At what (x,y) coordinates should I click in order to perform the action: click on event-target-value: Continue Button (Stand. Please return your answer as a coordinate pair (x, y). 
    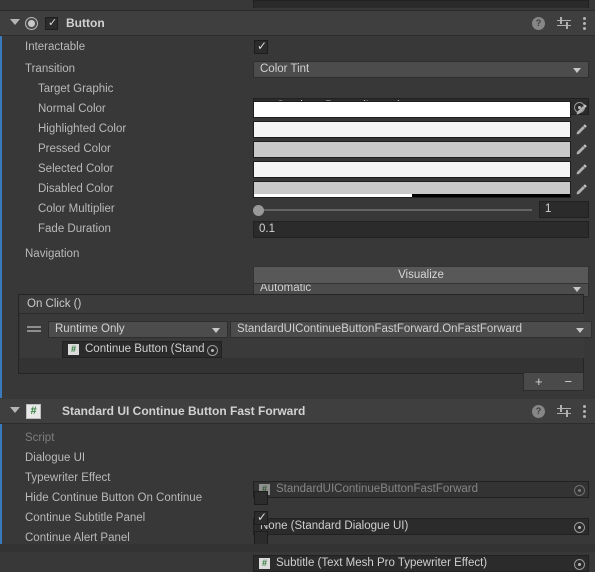
    Looking at the image, I should click on (145, 349).